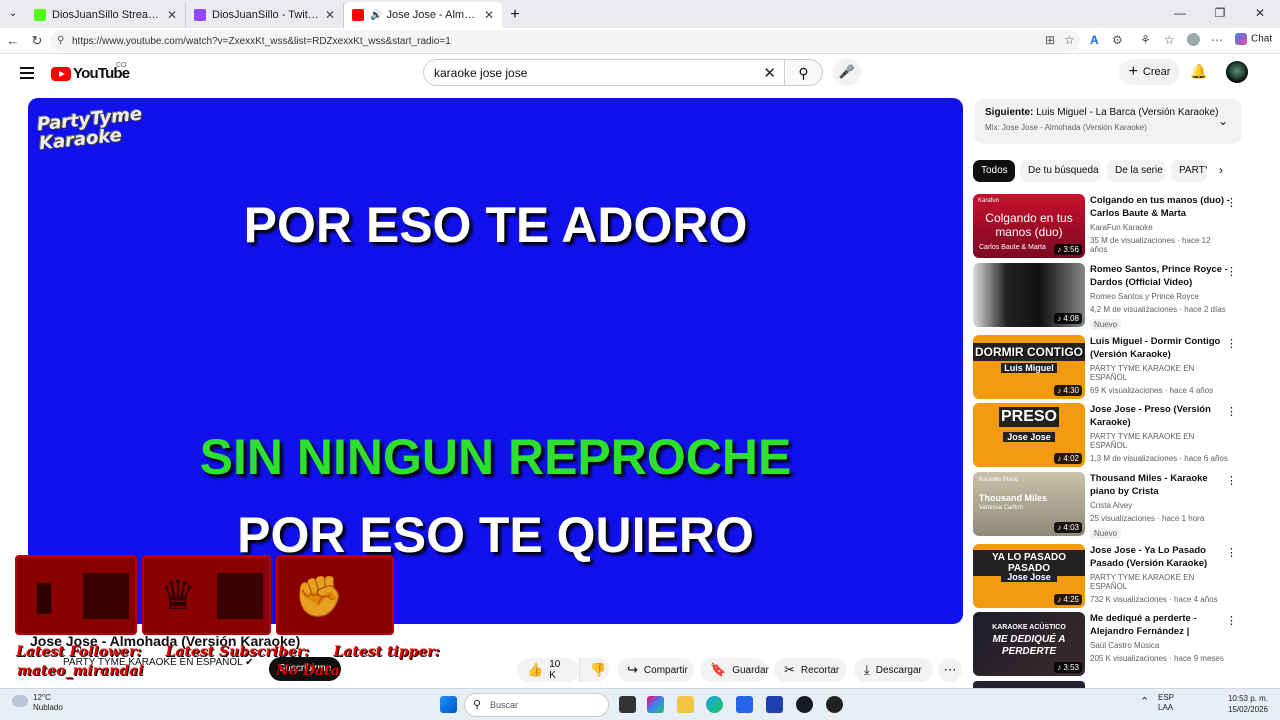  Describe the element at coordinates (1160, 296) in the screenshot. I see `rec-channel: Romeo Santos y Prince Royce` at that location.